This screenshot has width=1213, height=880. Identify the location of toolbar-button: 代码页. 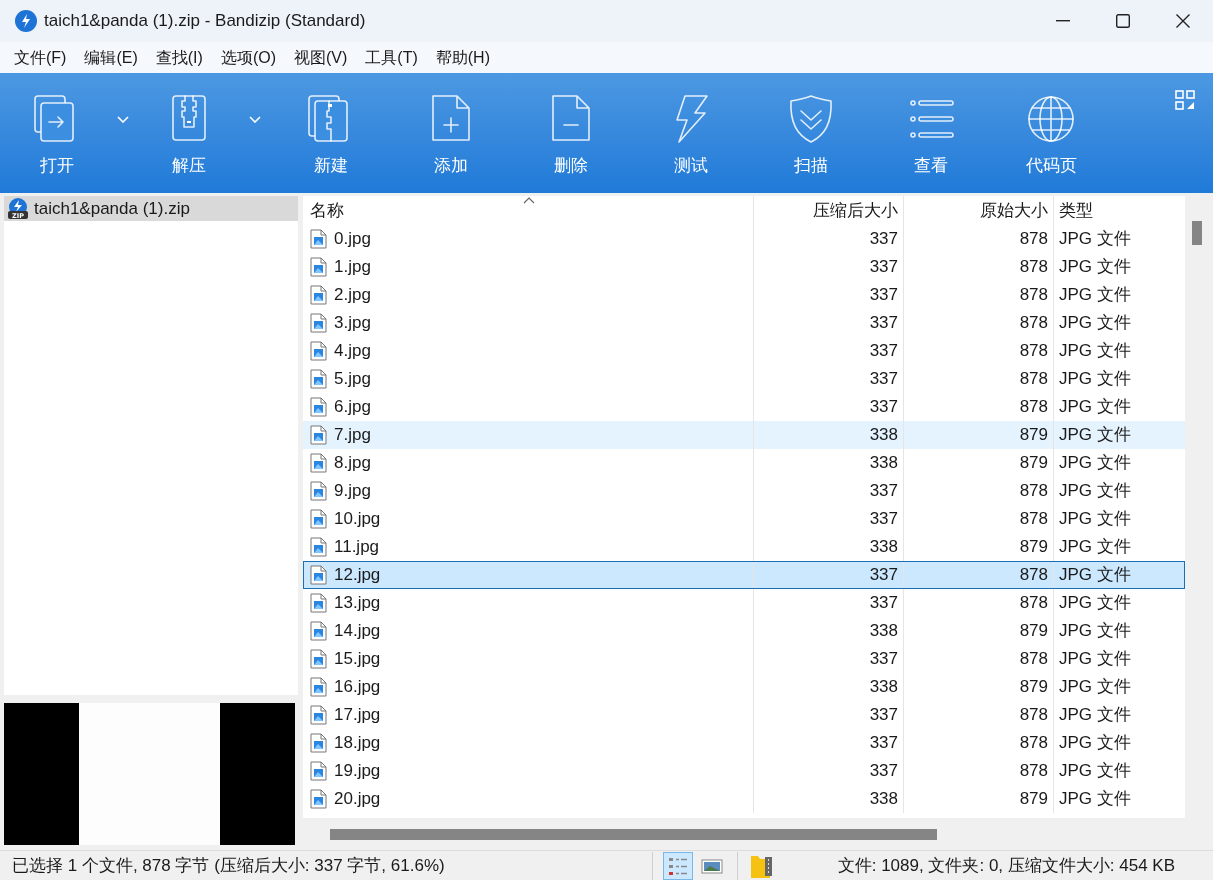
(1051, 136).